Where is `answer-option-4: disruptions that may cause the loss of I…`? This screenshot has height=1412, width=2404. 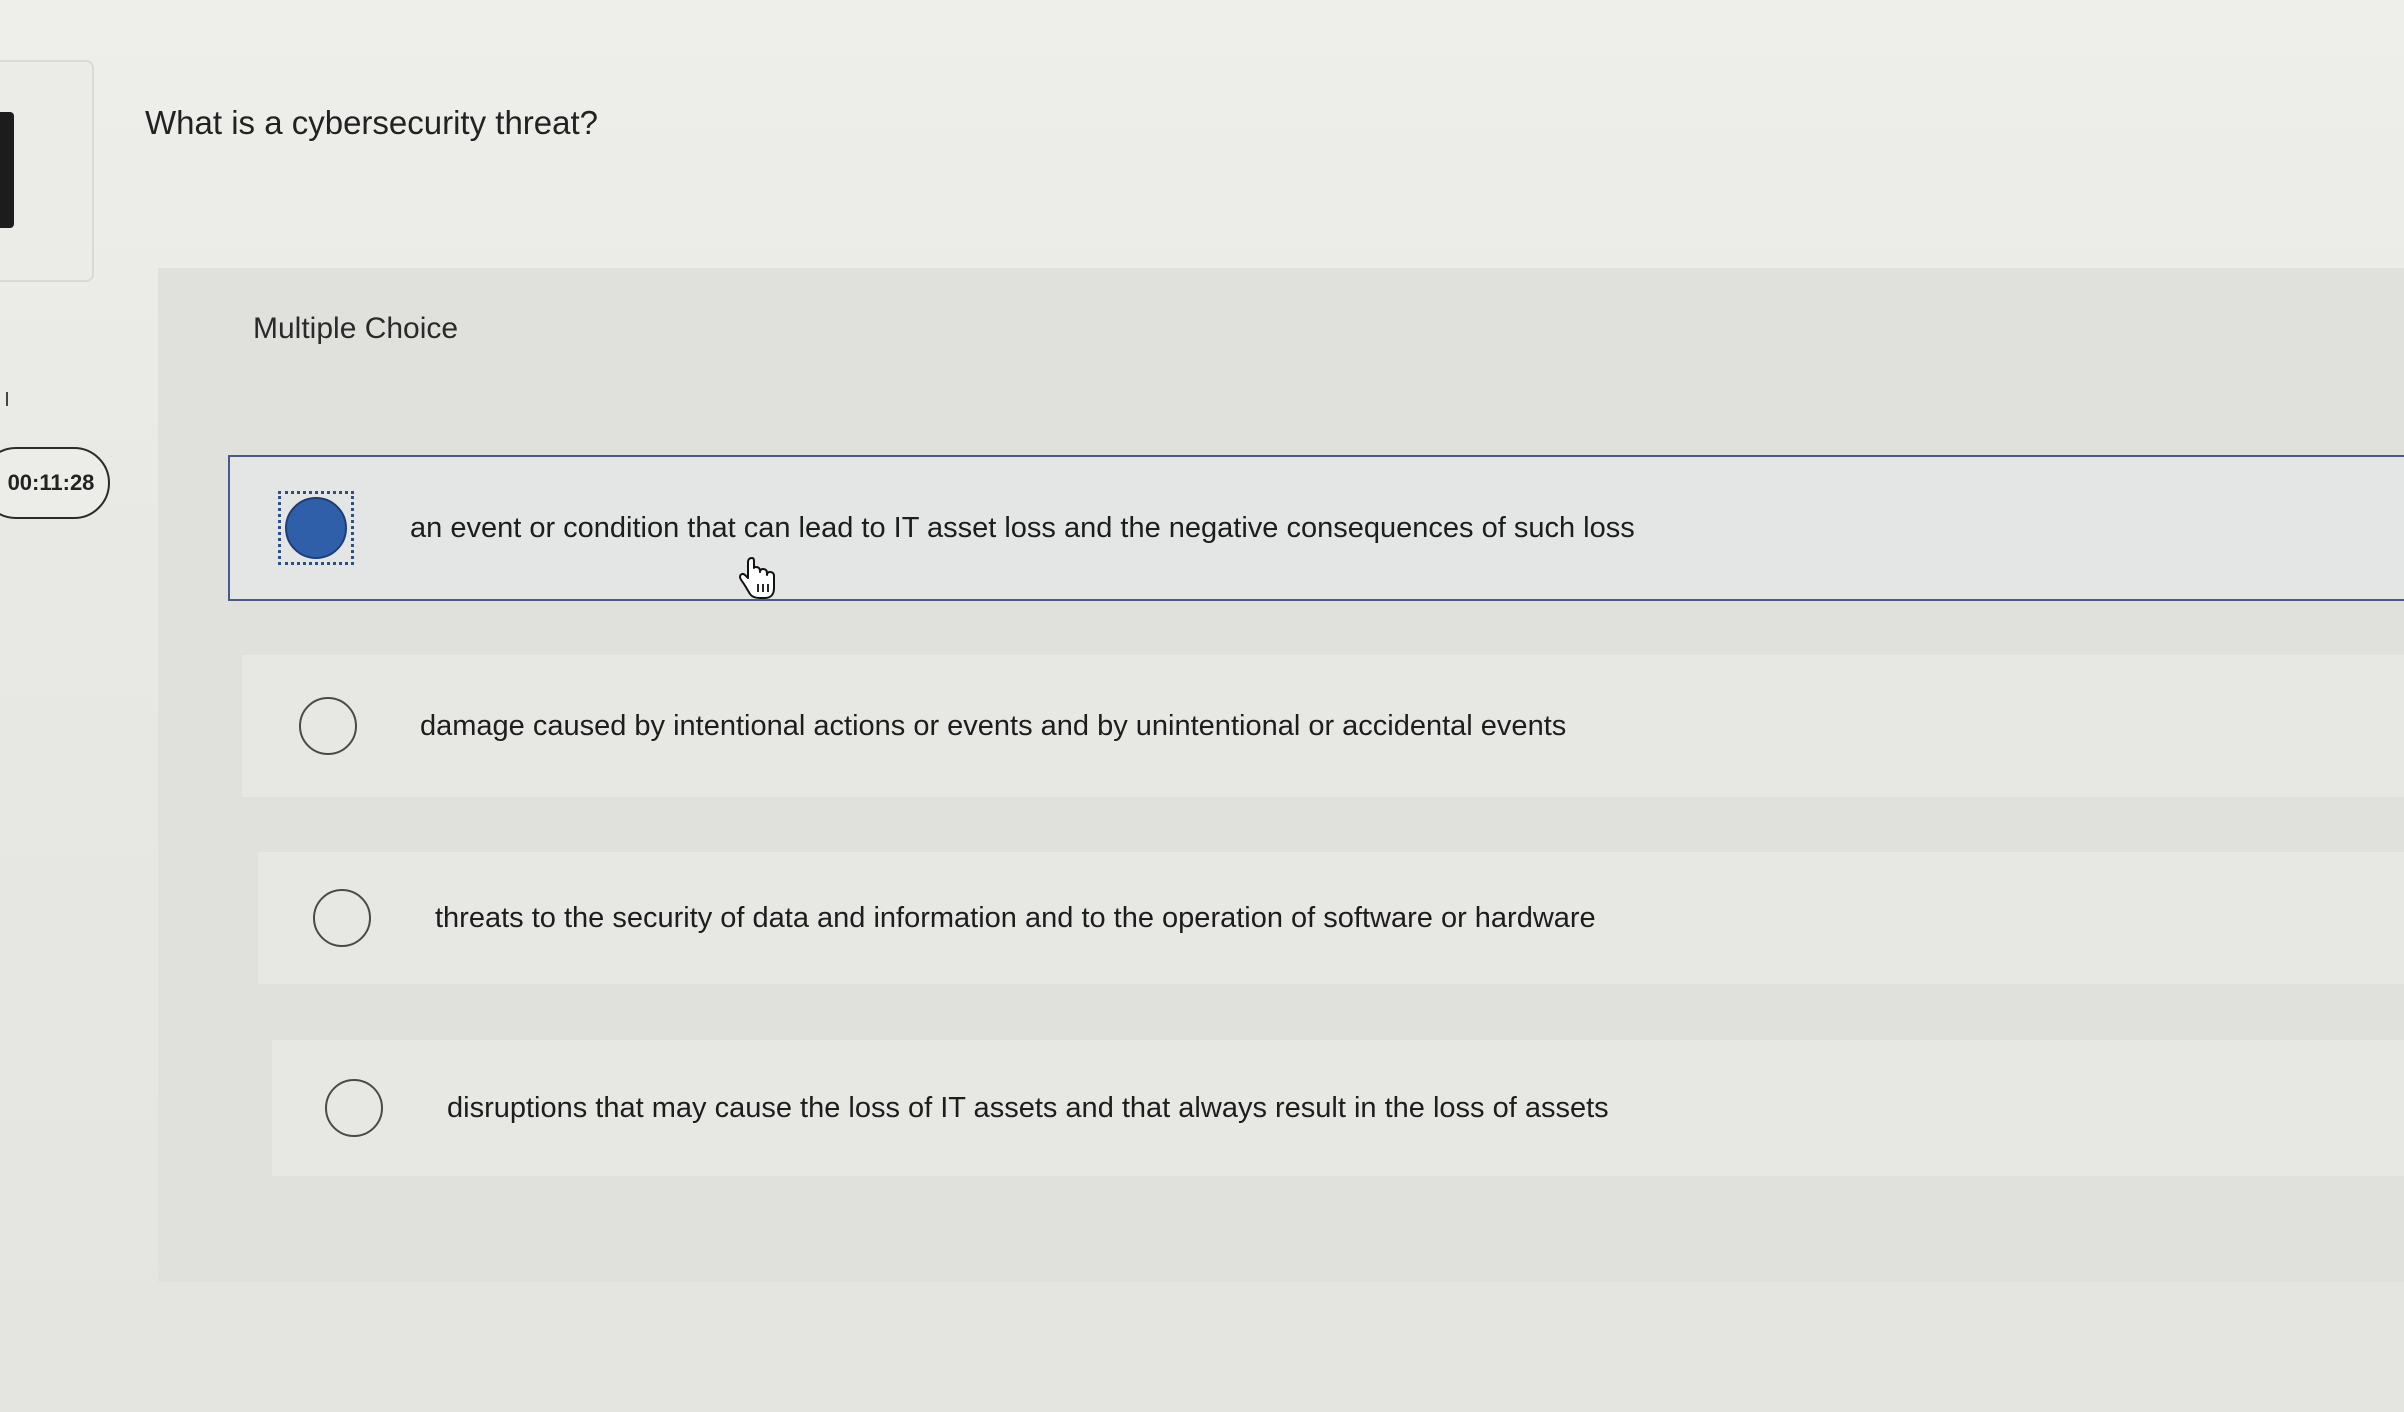
answer-option-4: disruptions that may cause the loss of I… is located at coordinates (1338, 1108).